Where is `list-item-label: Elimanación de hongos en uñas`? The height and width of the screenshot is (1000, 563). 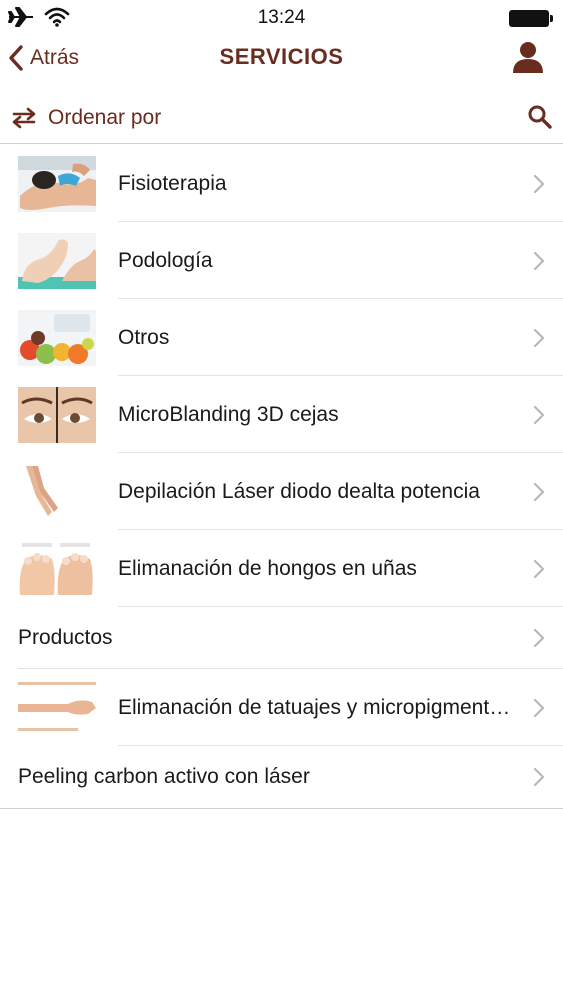 list-item-label: Elimanación de hongos en uñas is located at coordinates (267, 568).